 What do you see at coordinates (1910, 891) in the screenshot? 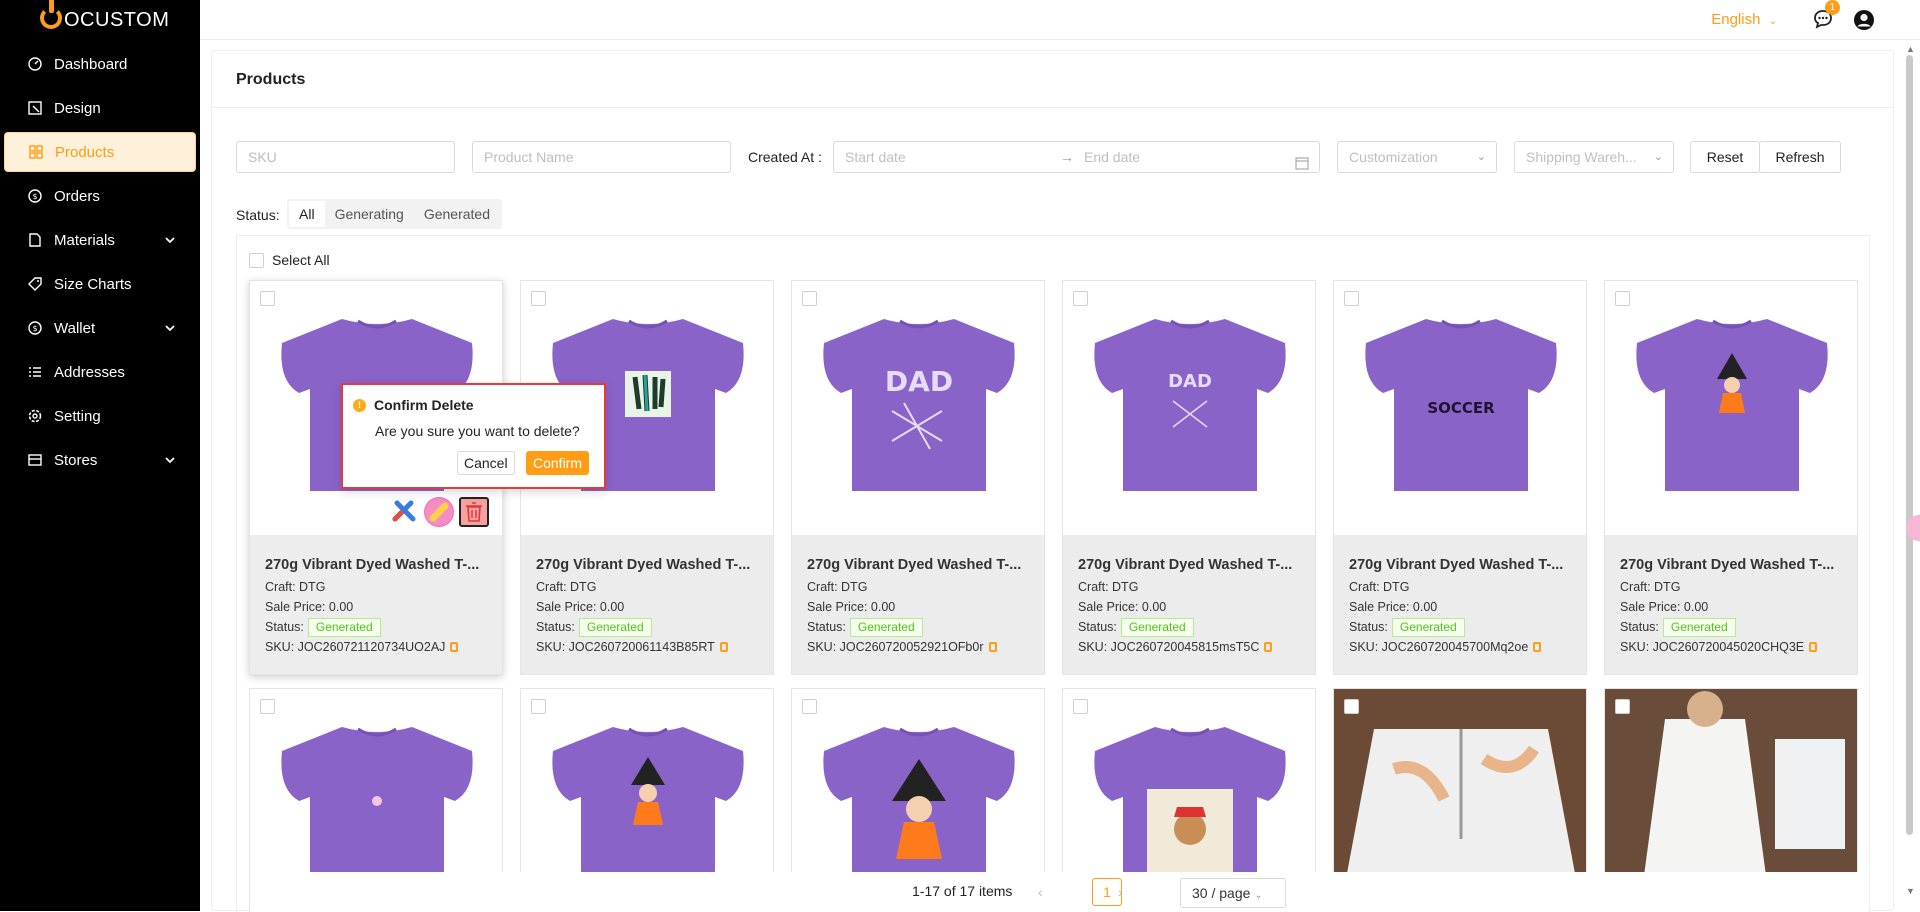
I see `scroll-down-icon: ▼` at bounding box center [1910, 891].